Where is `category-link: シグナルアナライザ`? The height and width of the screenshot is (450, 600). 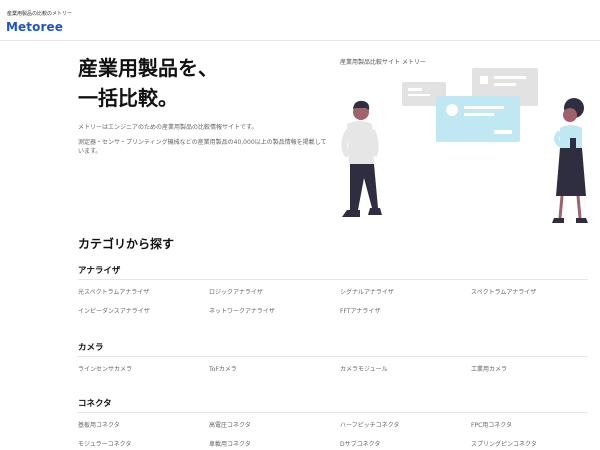 category-link: シグナルアナライザ is located at coordinates (367, 291).